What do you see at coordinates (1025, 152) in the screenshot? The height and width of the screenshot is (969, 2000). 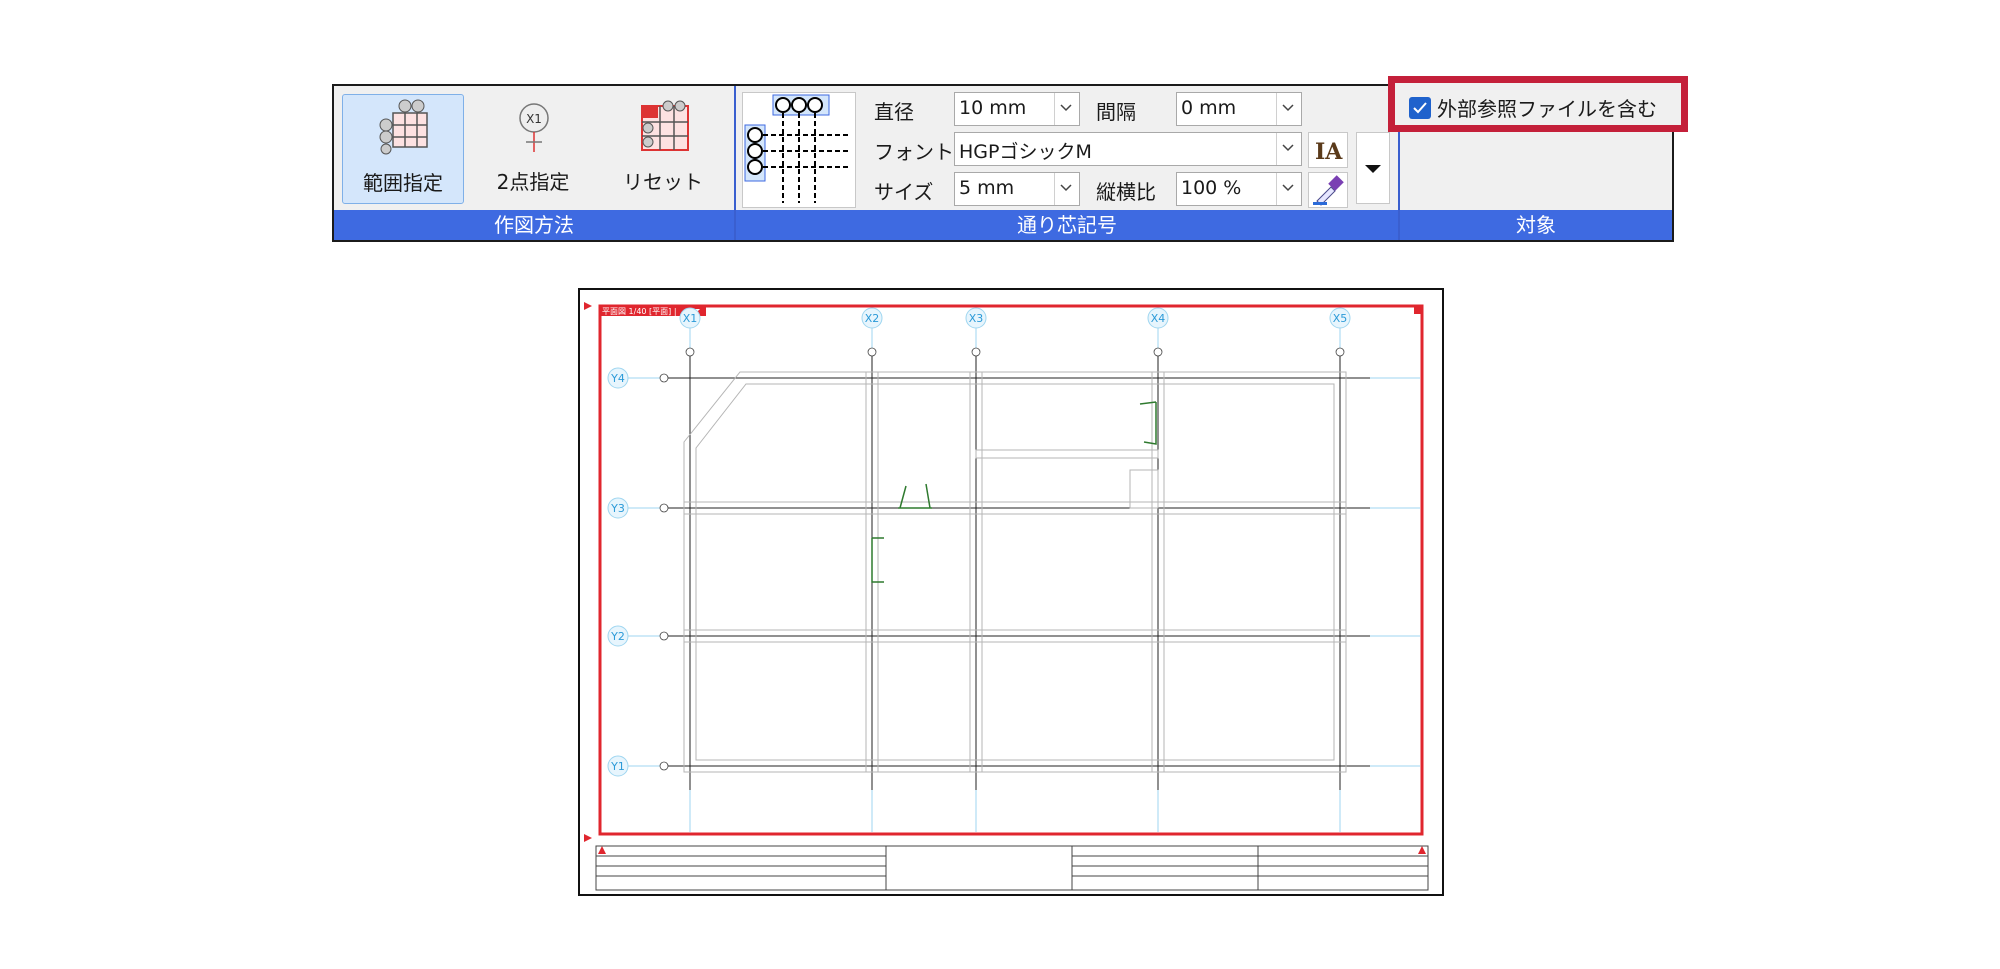 I see `font-value: HGPゴシックM` at bounding box center [1025, 152].